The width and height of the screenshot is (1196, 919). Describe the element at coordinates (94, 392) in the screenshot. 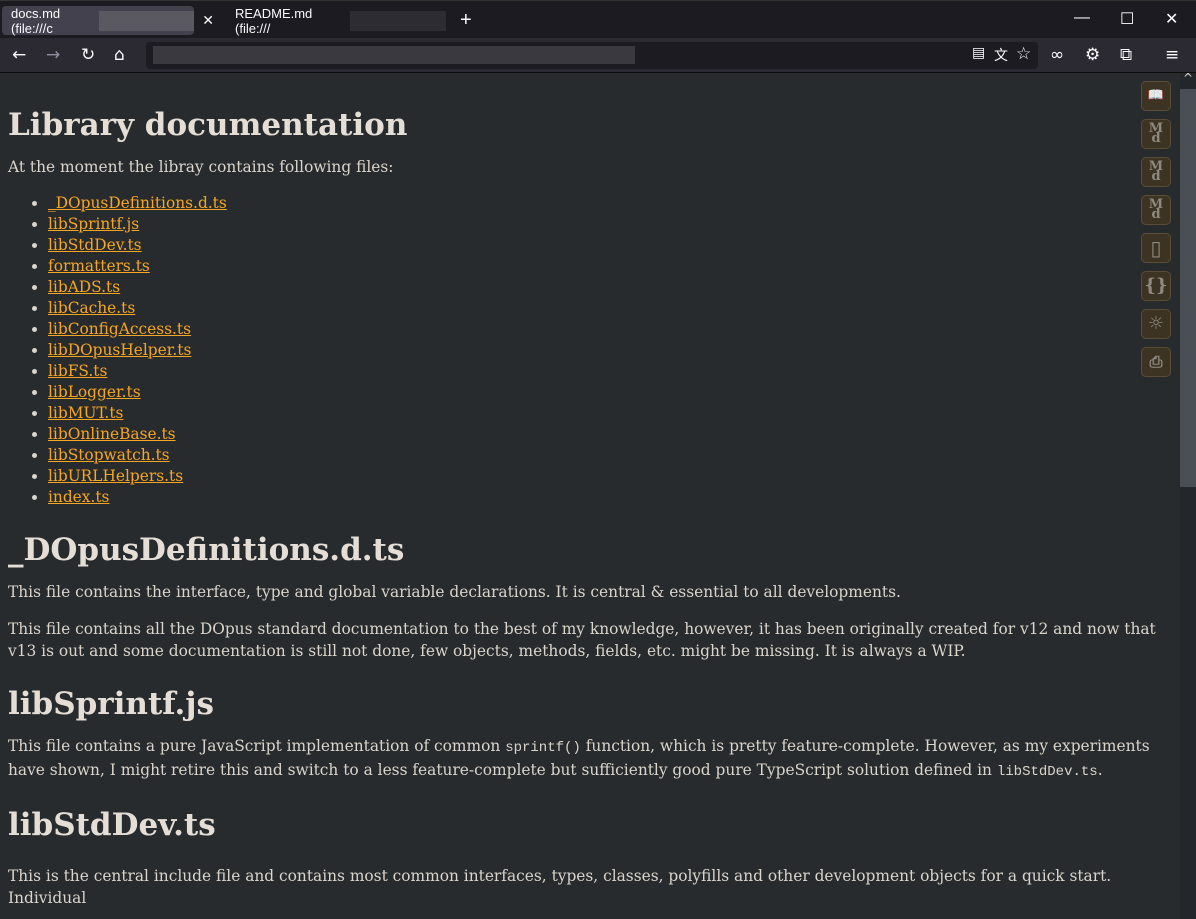

I see `file-link: libLogger.ts` at that location.